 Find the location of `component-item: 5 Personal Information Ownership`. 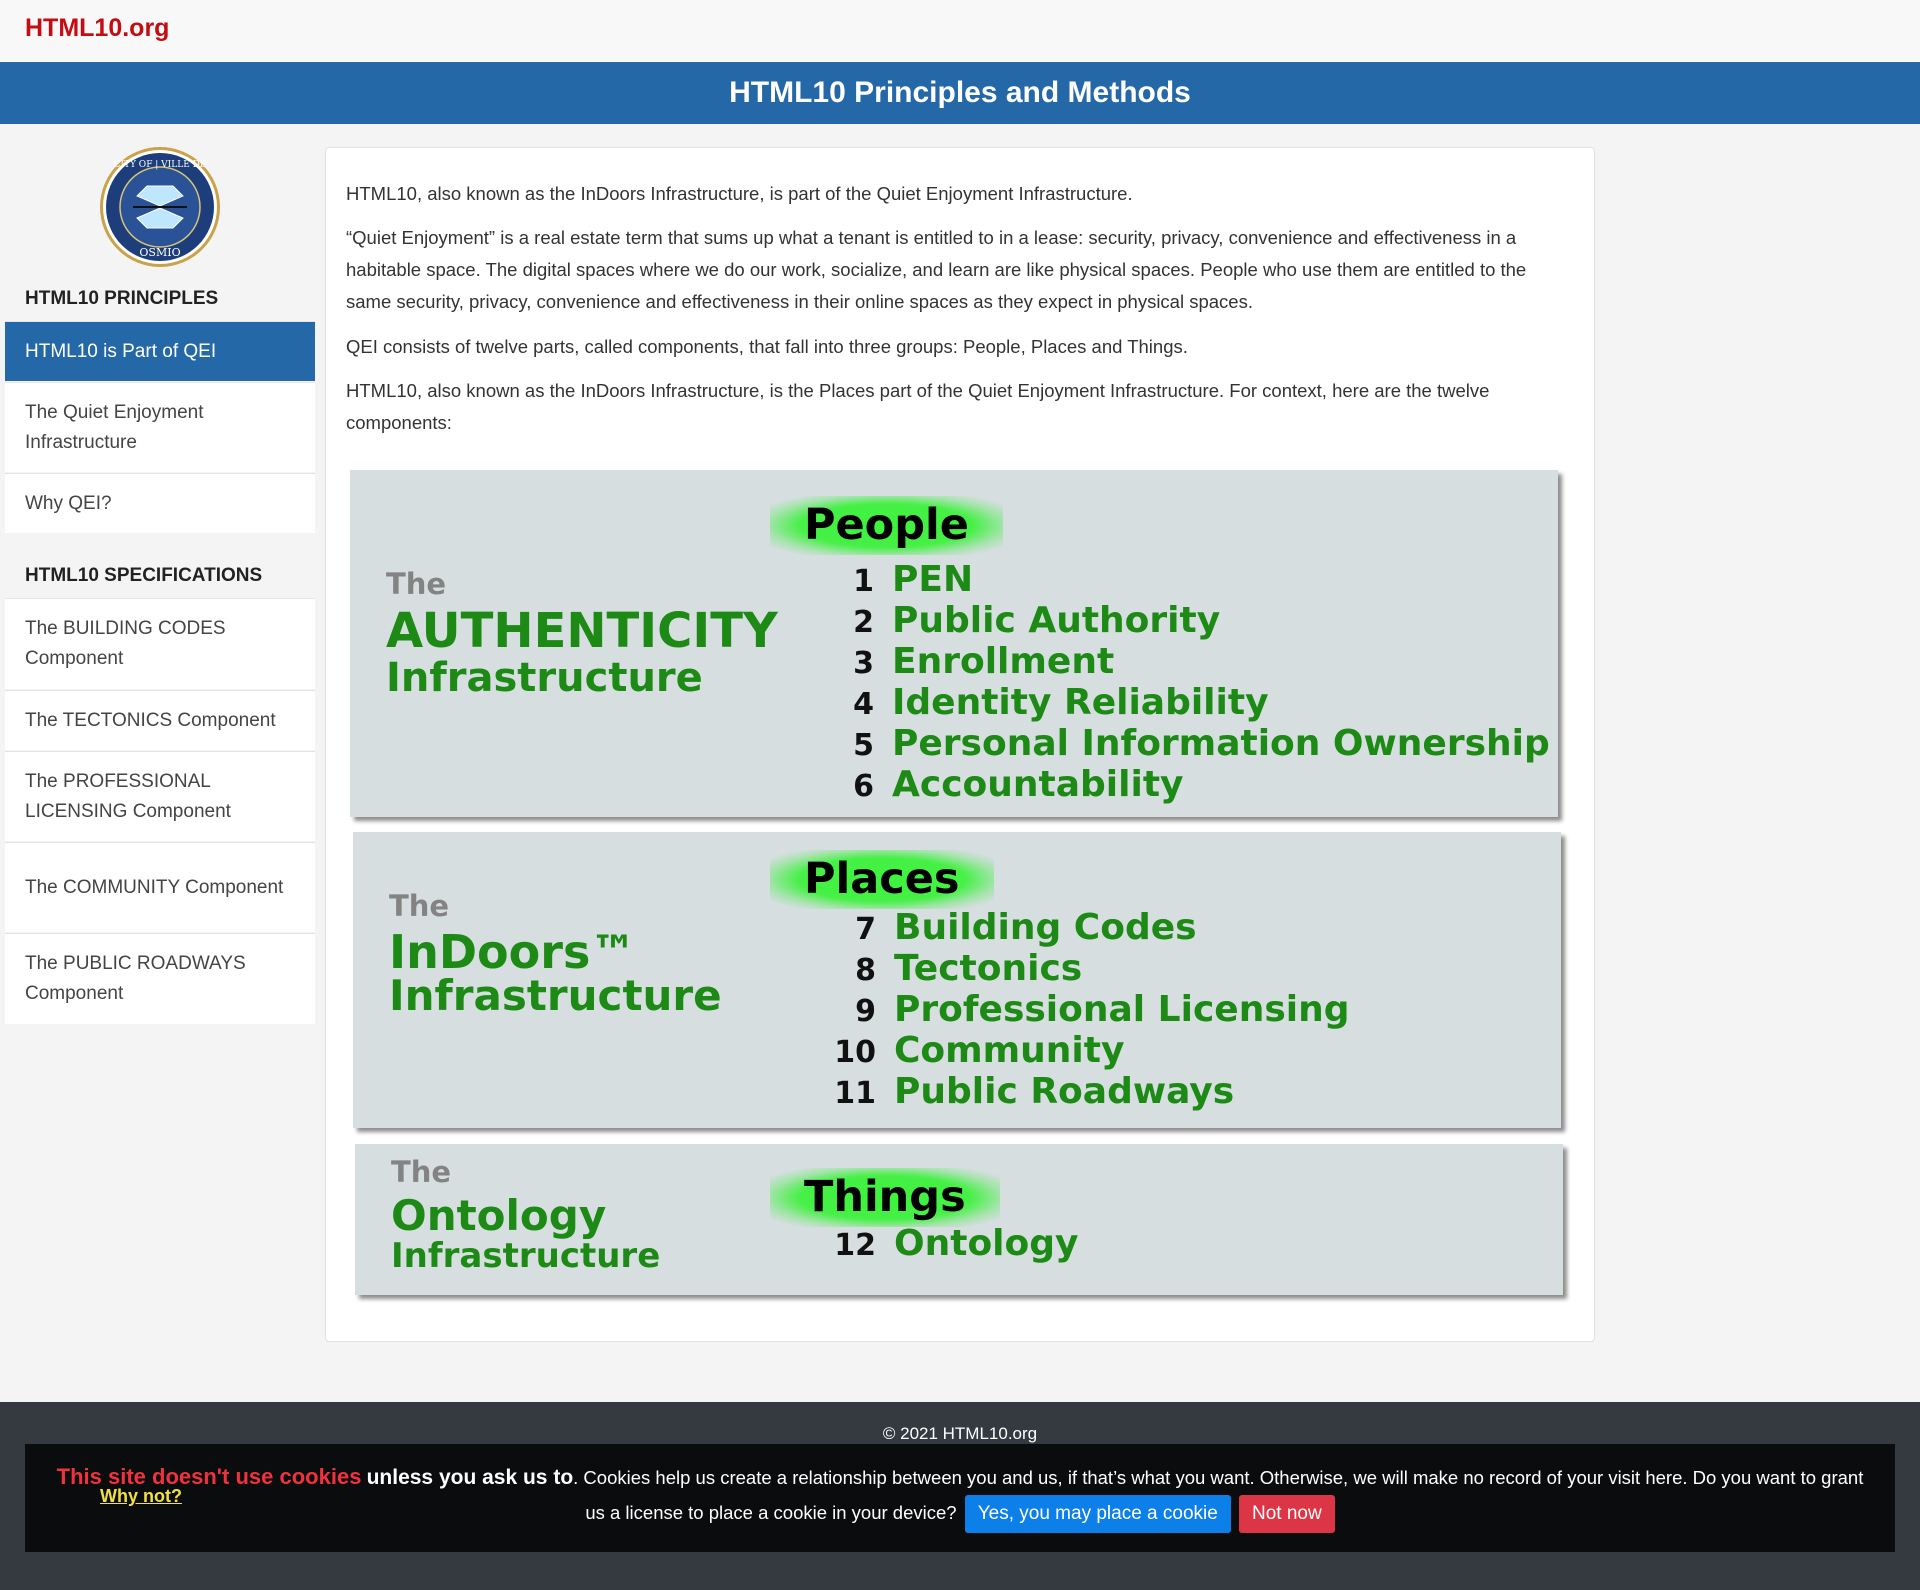

component-item: 5 Personal Information Ownership is located at coordinates (1190, 744).